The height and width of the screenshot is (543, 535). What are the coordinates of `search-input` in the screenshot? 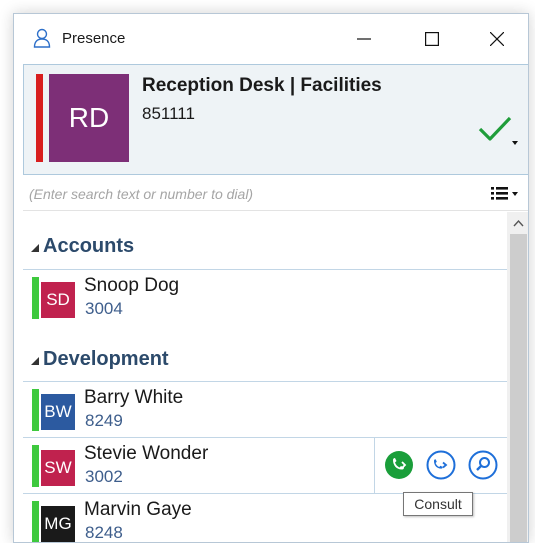 It's located at (249, 194).